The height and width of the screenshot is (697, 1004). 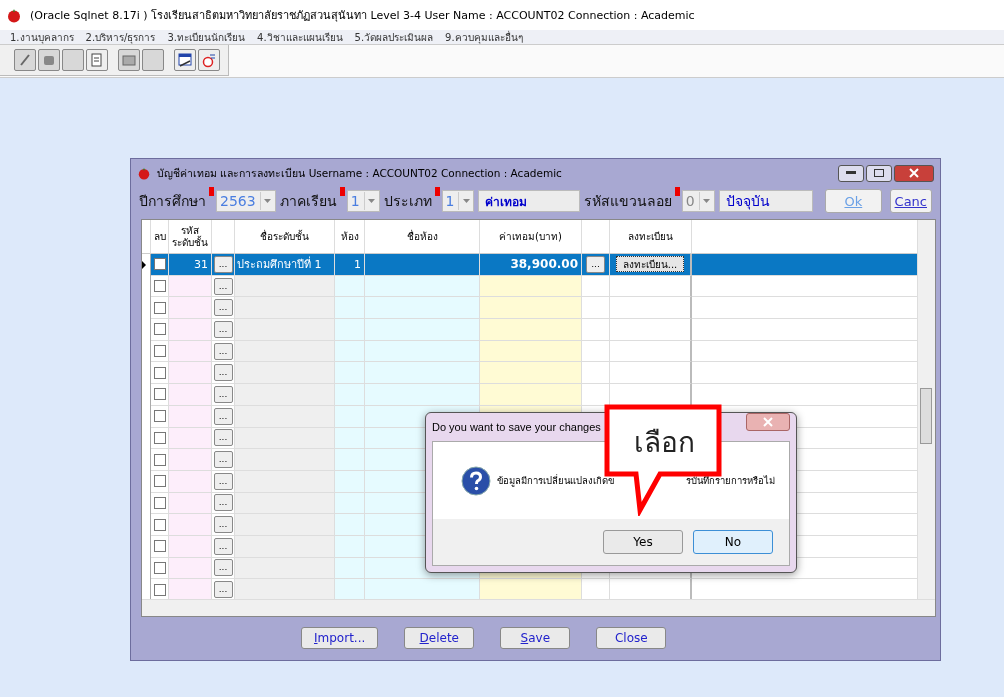 What do you see at coordinates (190, 236) in the screenshot?
I see `column-header: รหัส ระดับชั้น` at bounding box center [190, 236].